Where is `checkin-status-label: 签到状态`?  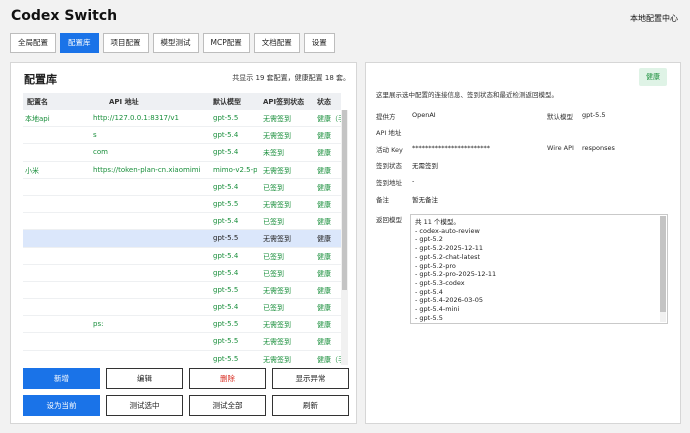 checkin-status-label: 签到状态 is located at coordinates (389, 166).